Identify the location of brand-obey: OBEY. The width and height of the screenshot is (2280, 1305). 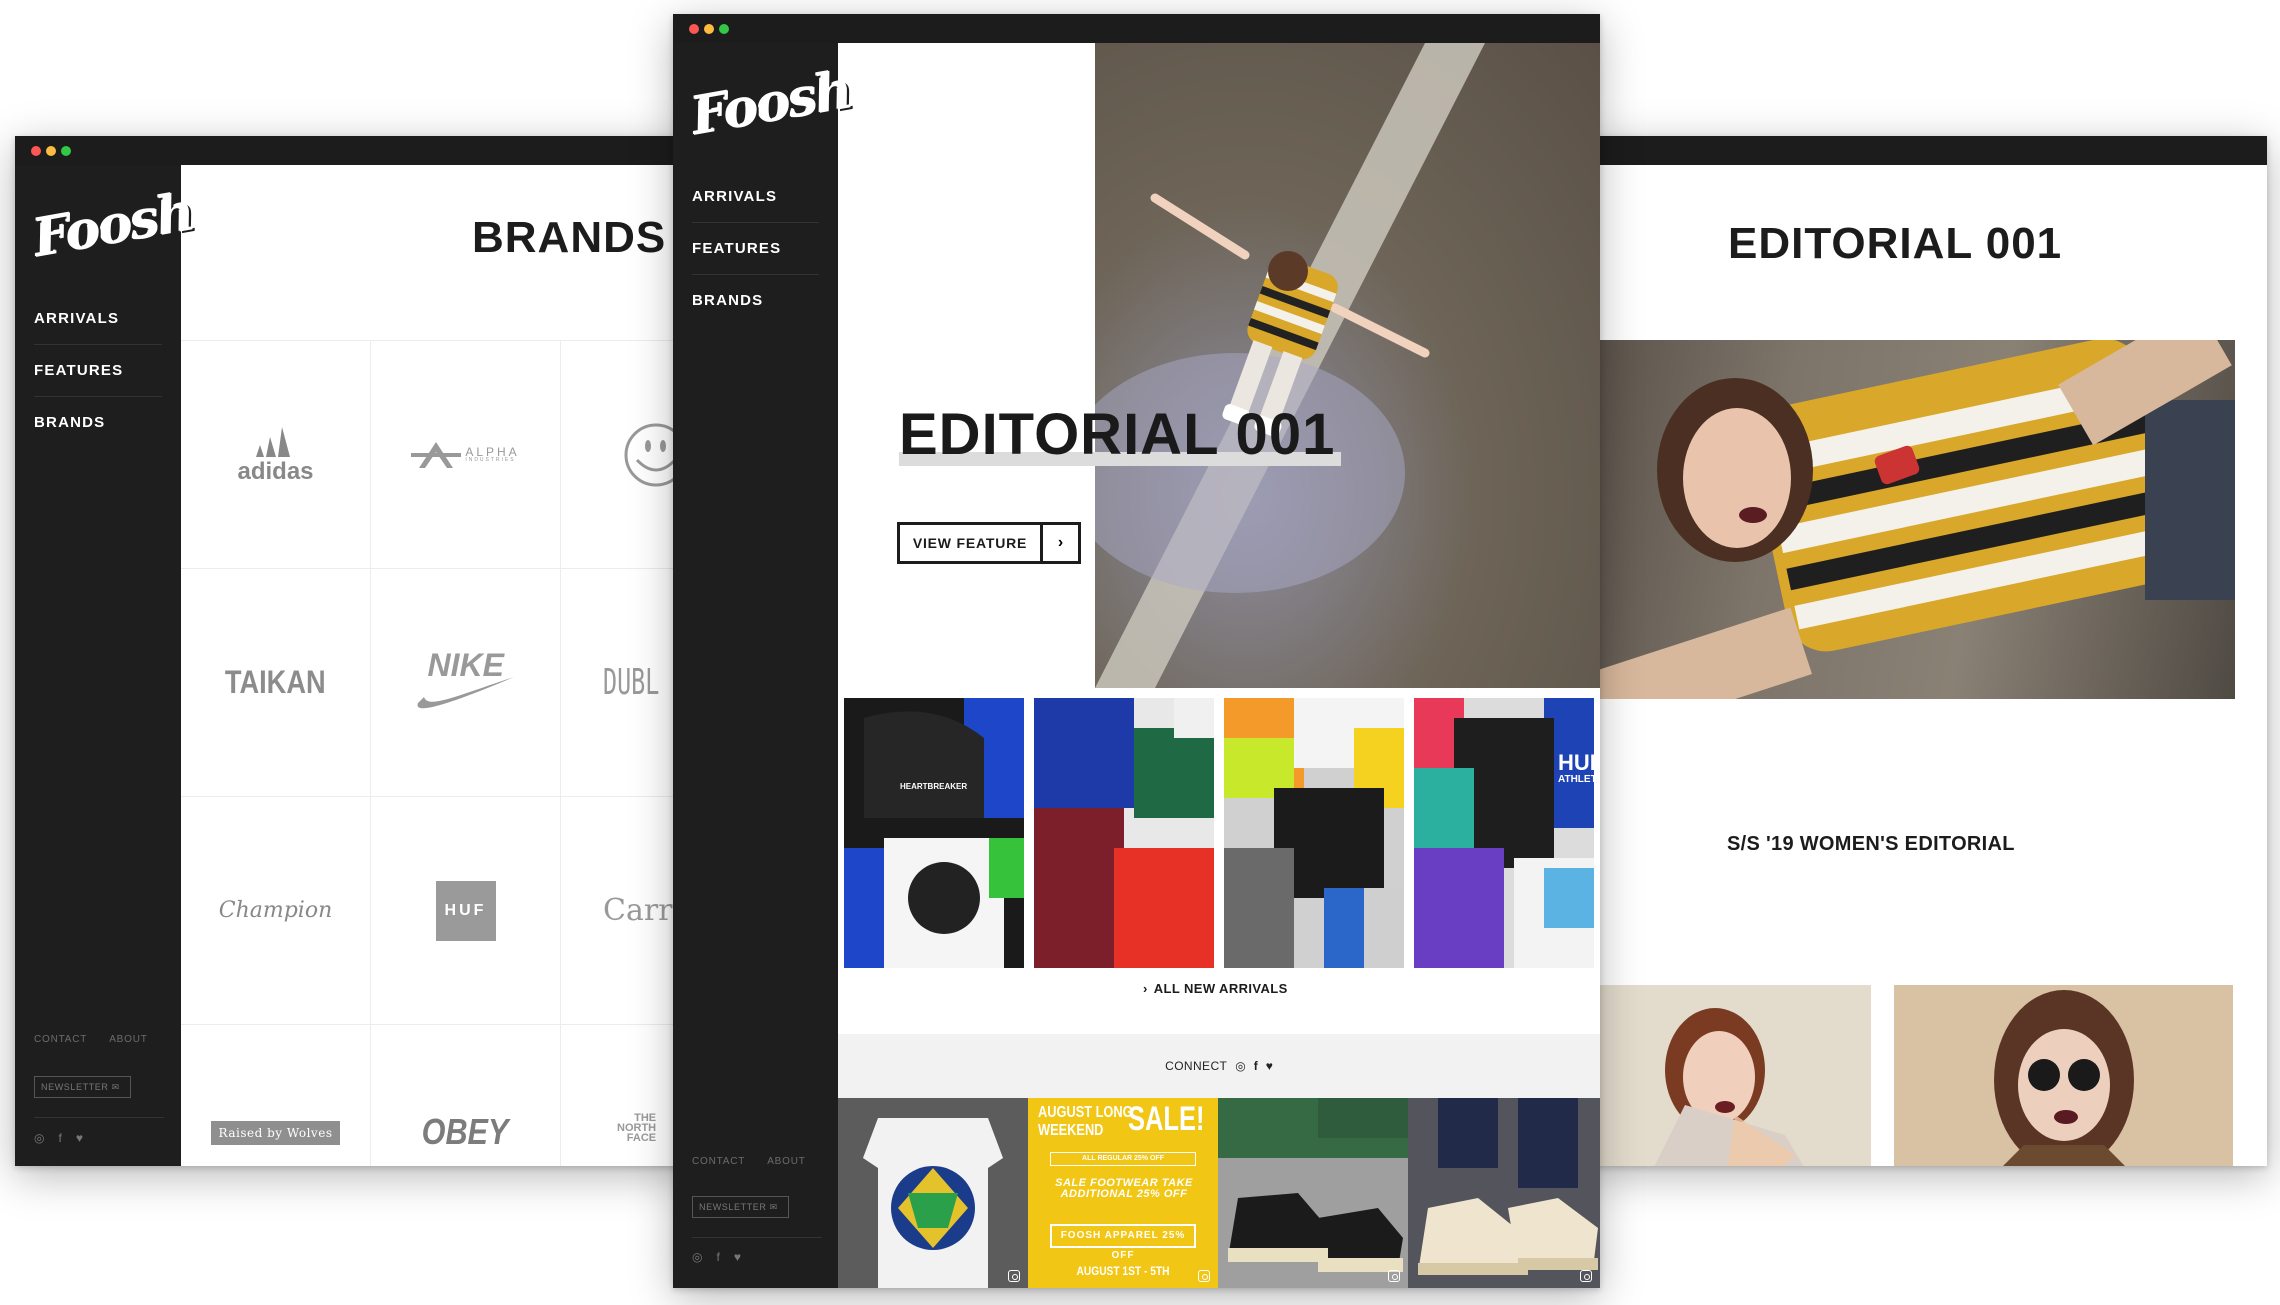
(466, 1095).